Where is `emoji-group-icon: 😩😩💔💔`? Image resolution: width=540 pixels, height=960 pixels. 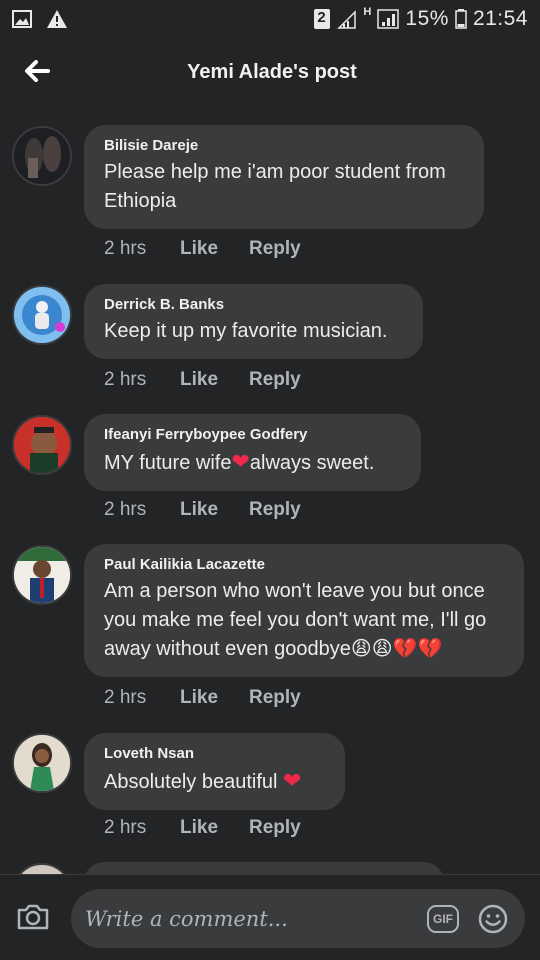
emoji-group-icon: 😩😩💔💔 is located at coordinates (396, 649).